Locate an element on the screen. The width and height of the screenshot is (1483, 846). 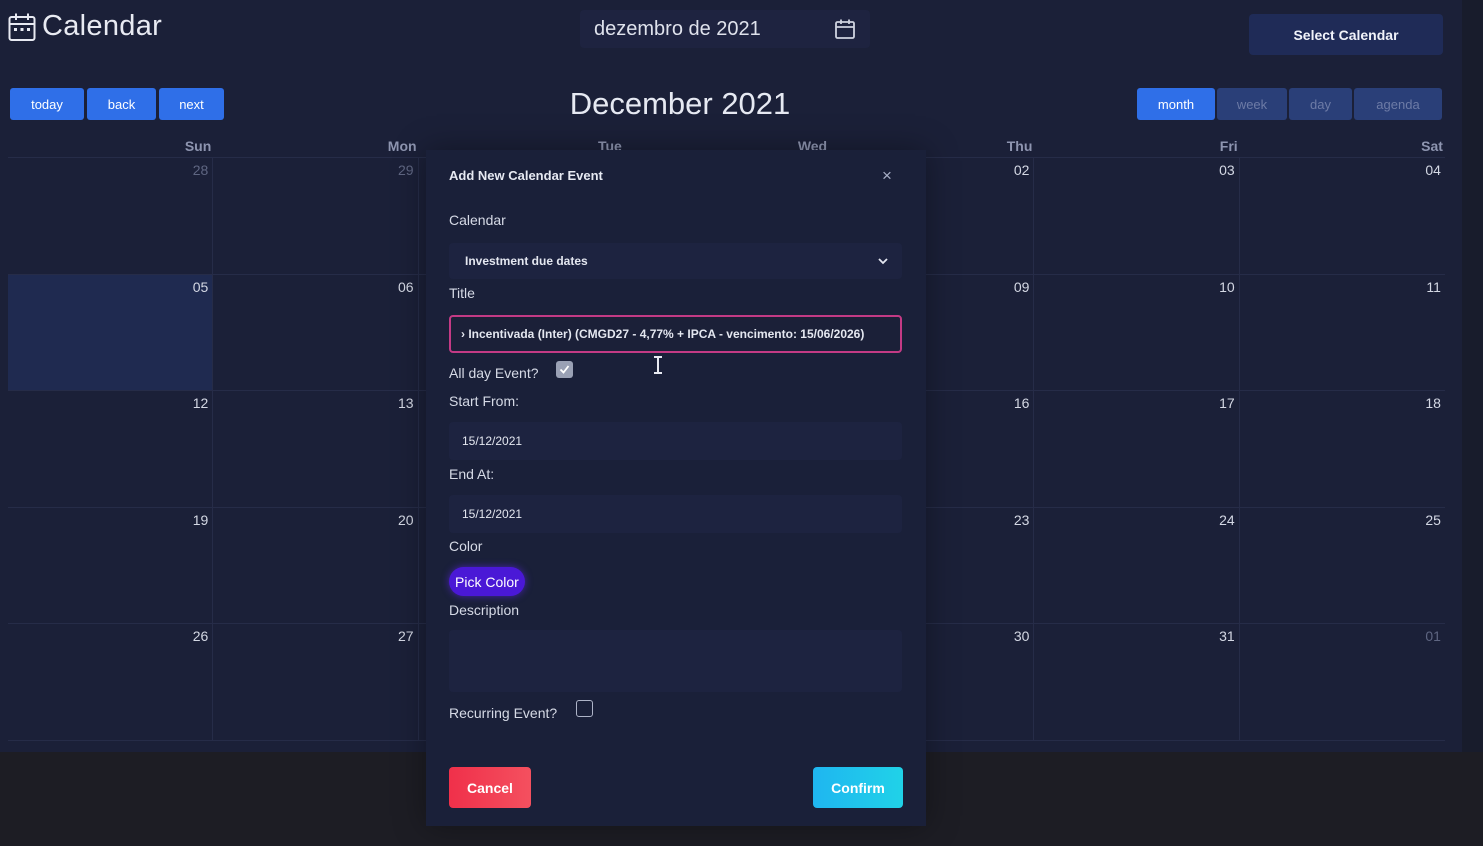
day-cell: 13 is located at coordinates (316, 449).